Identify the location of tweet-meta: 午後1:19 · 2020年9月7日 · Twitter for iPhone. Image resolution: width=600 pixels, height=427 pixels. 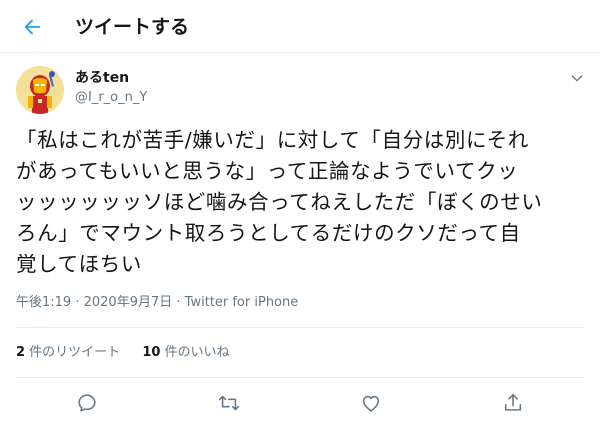
(157, 303).